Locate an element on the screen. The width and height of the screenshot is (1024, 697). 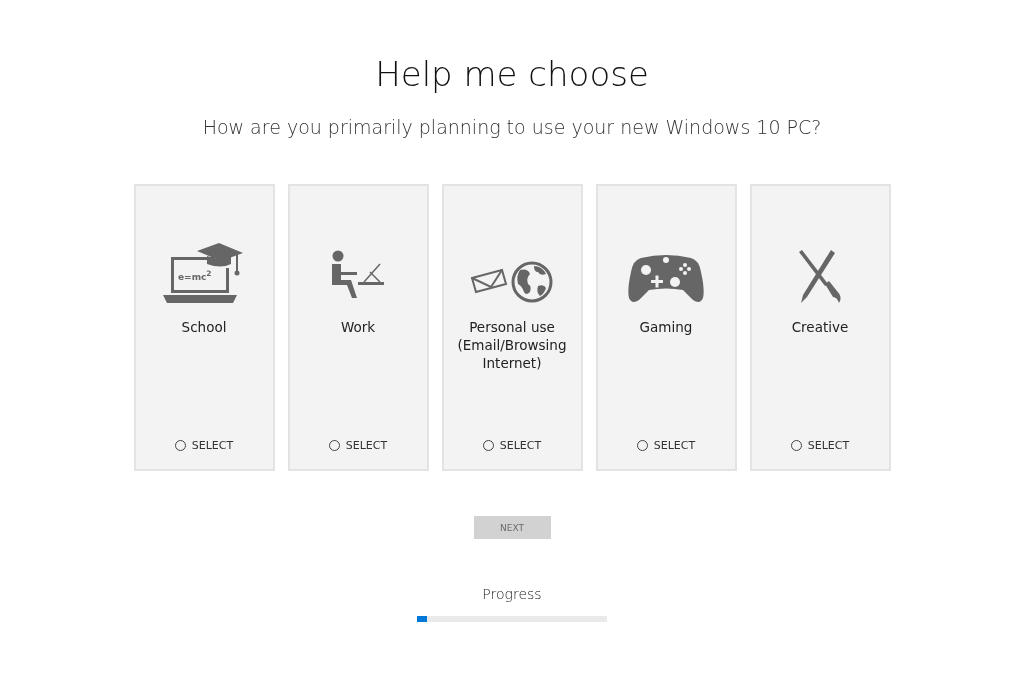
option-label: Gaming is located at coordinates (666, 327).